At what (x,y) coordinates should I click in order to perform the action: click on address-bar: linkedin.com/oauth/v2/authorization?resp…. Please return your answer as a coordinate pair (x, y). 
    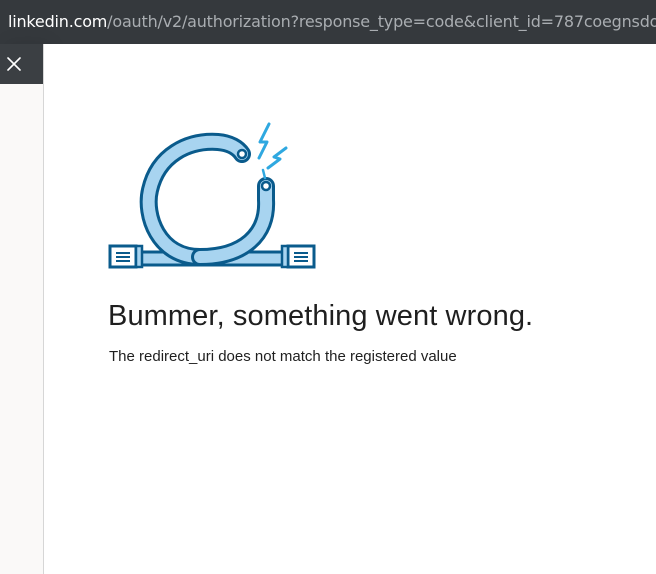
    Looking at the image, I should click on (328, 22).